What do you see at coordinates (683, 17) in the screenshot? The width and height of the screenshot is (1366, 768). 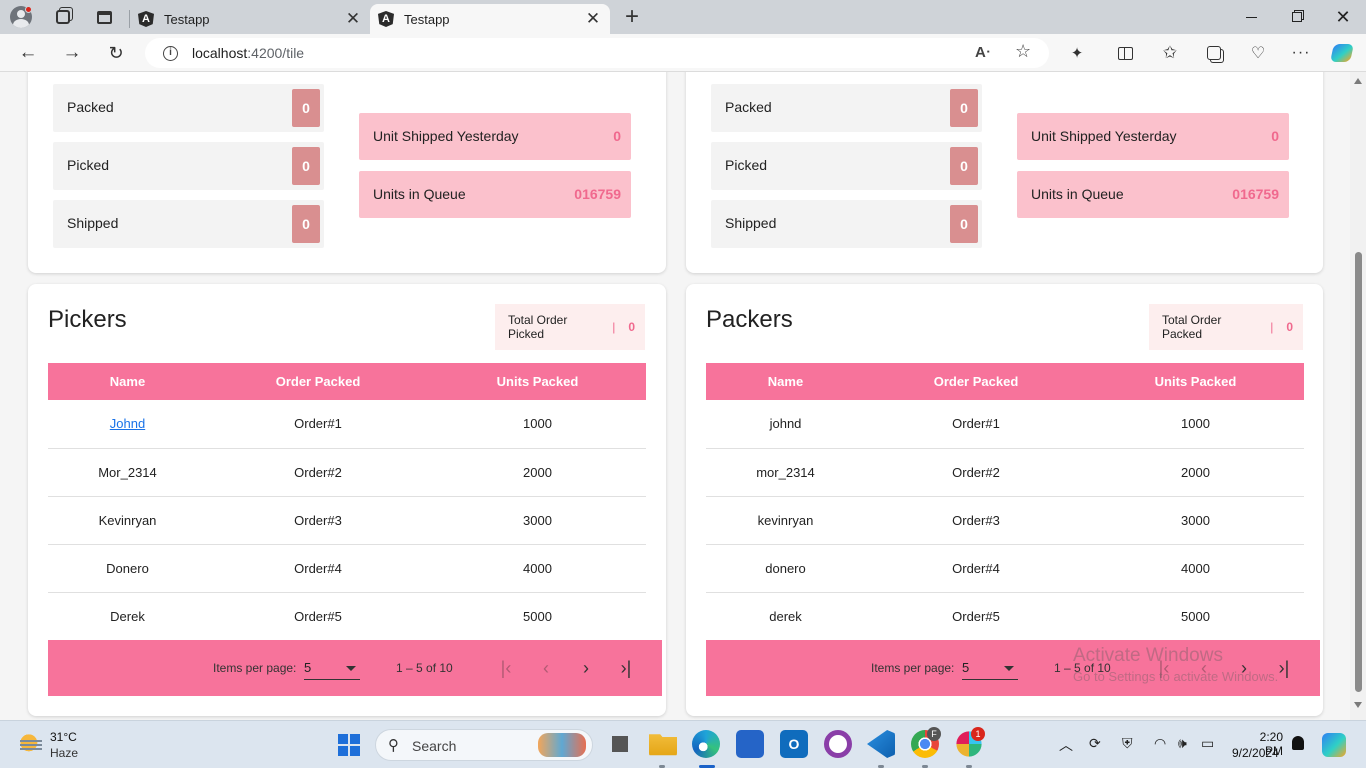 I see `browser-tab-bar: Testapp ✕ Testapp ✕ + ✕` at bounding box center [683, 17].